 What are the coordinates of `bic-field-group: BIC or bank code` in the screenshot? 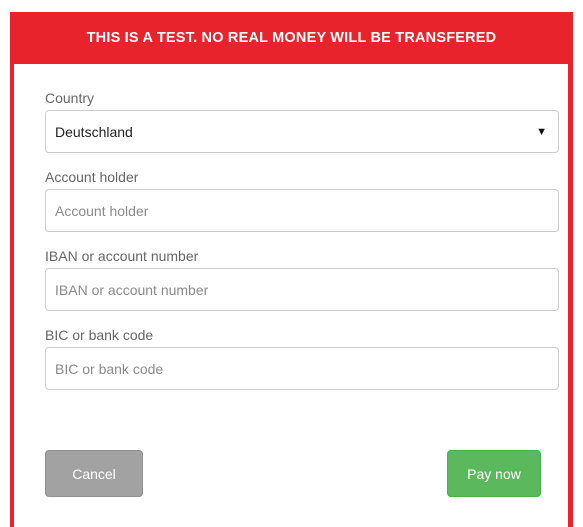 It's located at (302, 357).